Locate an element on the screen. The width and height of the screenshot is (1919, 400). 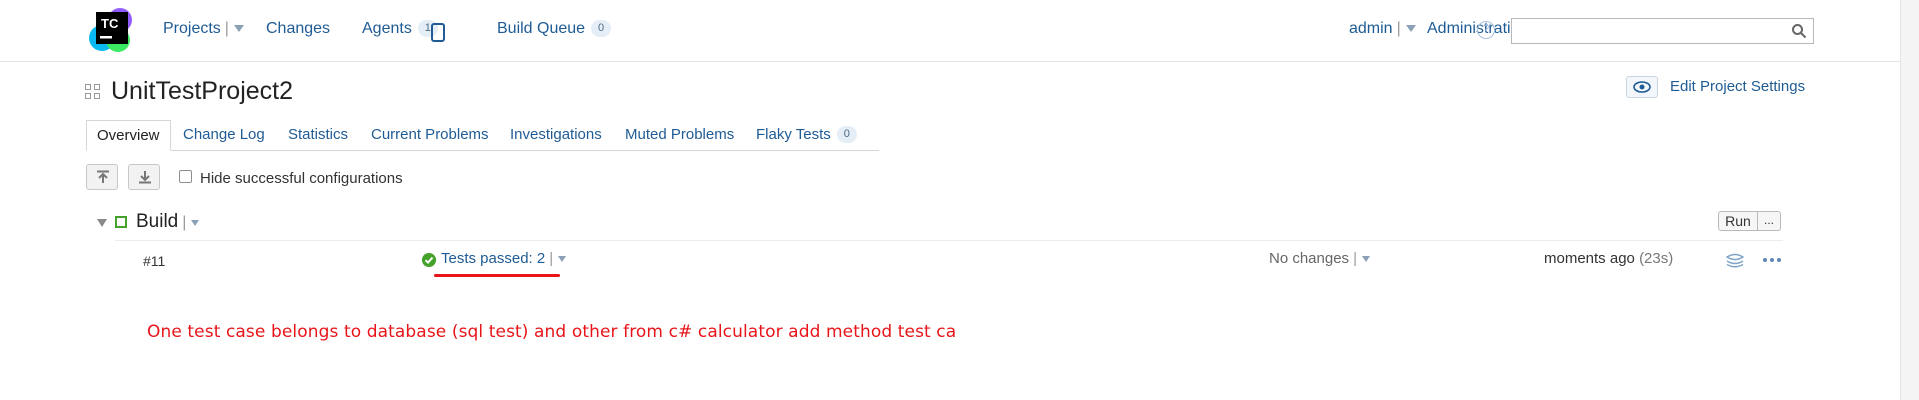
collapse-up-icon is located at coordinates (103, 176).